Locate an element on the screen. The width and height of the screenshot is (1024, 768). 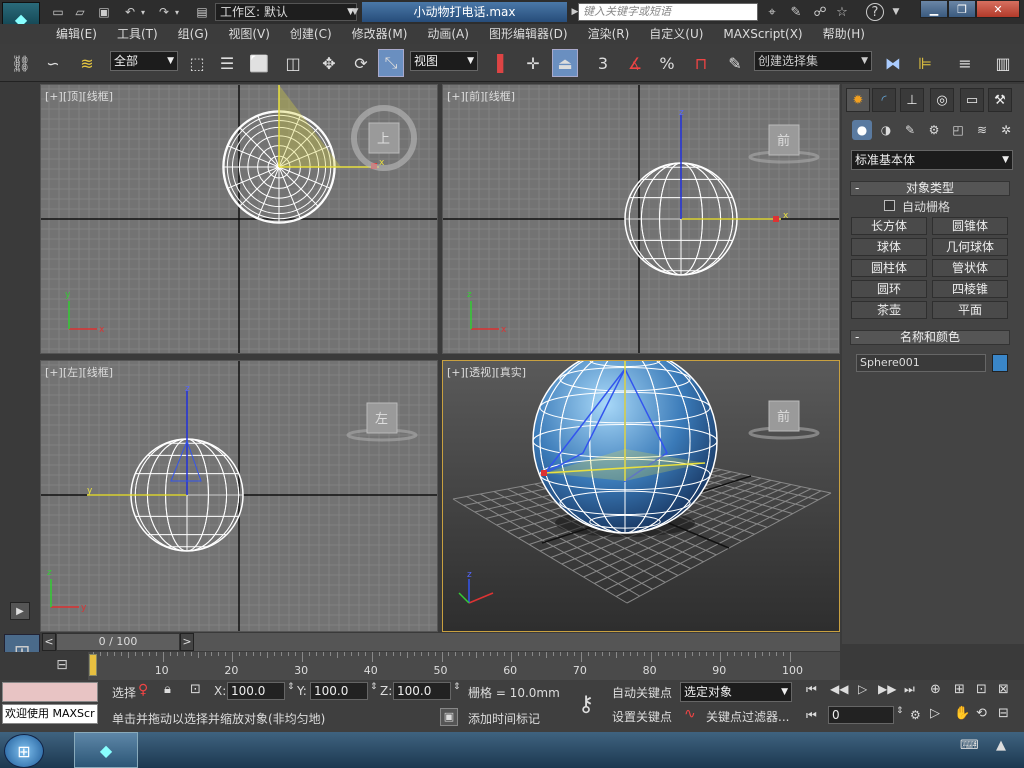
absolute-mode-icon: ⊡ is located at coordinates (195, 689).